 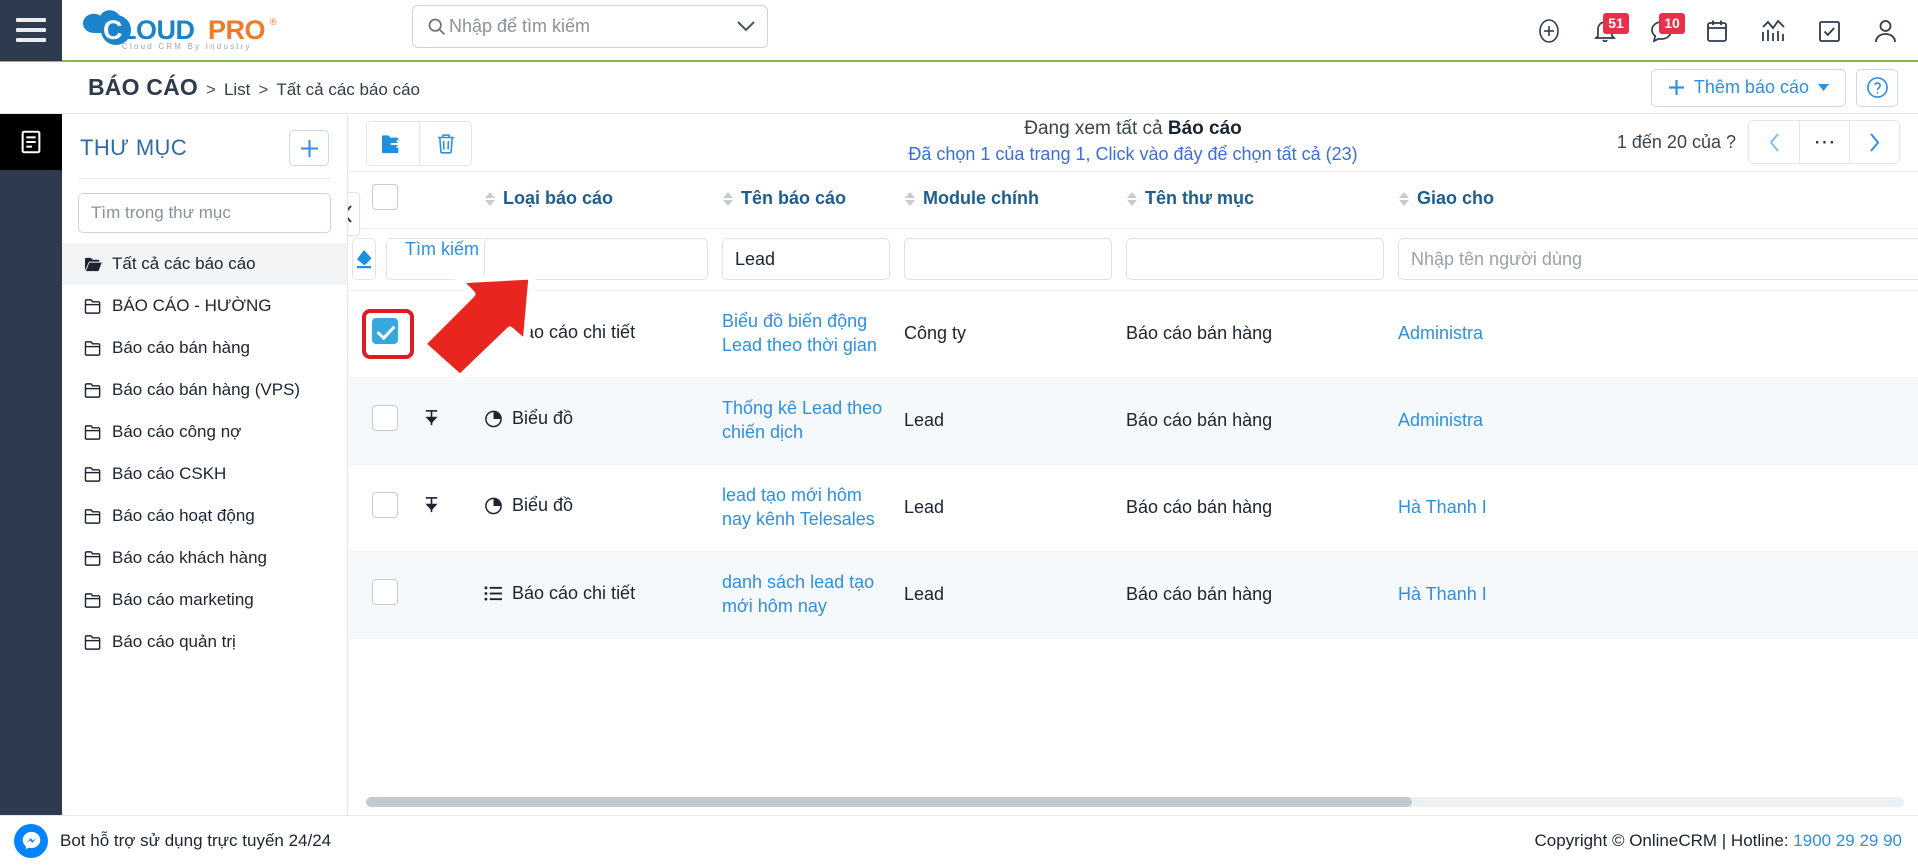 I want to click on filter-folder-input, so click(x=1255, y=259).